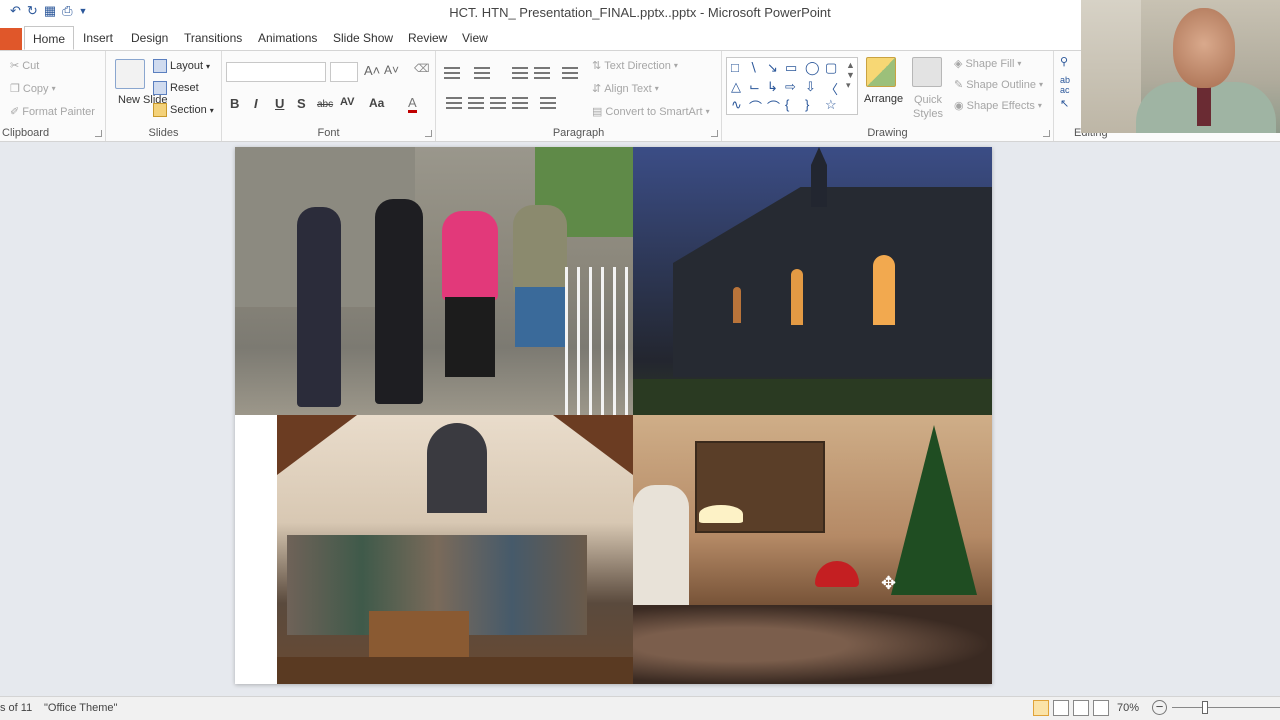 This screenshot has height=720, width=1280. Describe the element at coordinates (887, 133) in the screenshot. I see `drawing-label: Drawing` at that location.